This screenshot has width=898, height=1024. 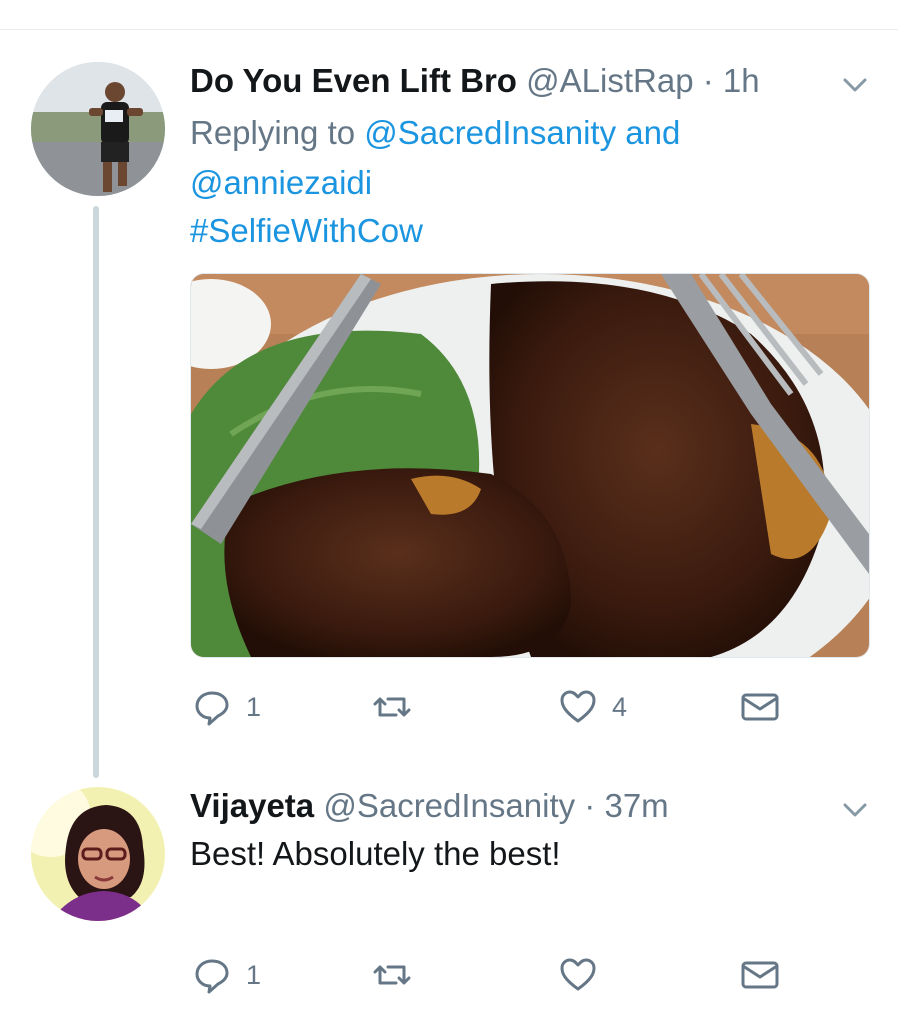 What do you see at coordinates (273, 132) in the screenshot?
I see `replying-prefix: Replying to` at bounding box center [273, 132].